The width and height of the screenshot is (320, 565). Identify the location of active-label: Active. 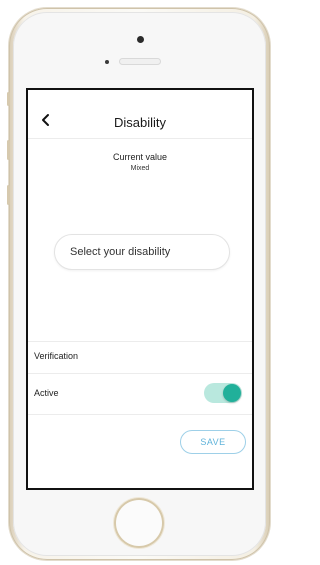
(46, 393).